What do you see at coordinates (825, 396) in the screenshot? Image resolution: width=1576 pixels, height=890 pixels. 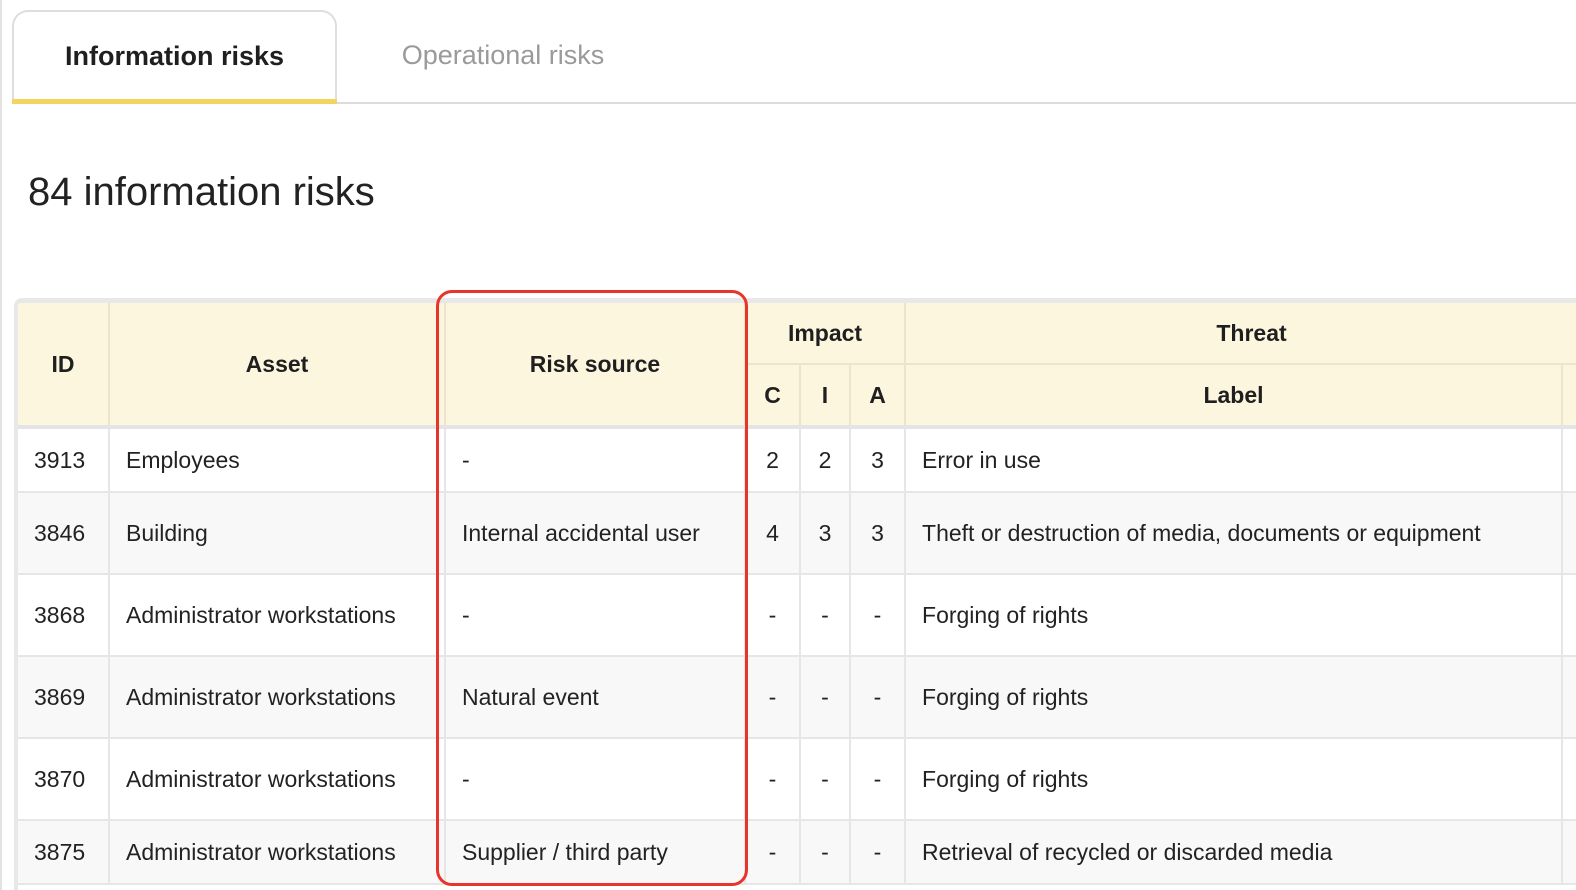 I see `column-header-impact-i: I` at bounding box center [825, 396].